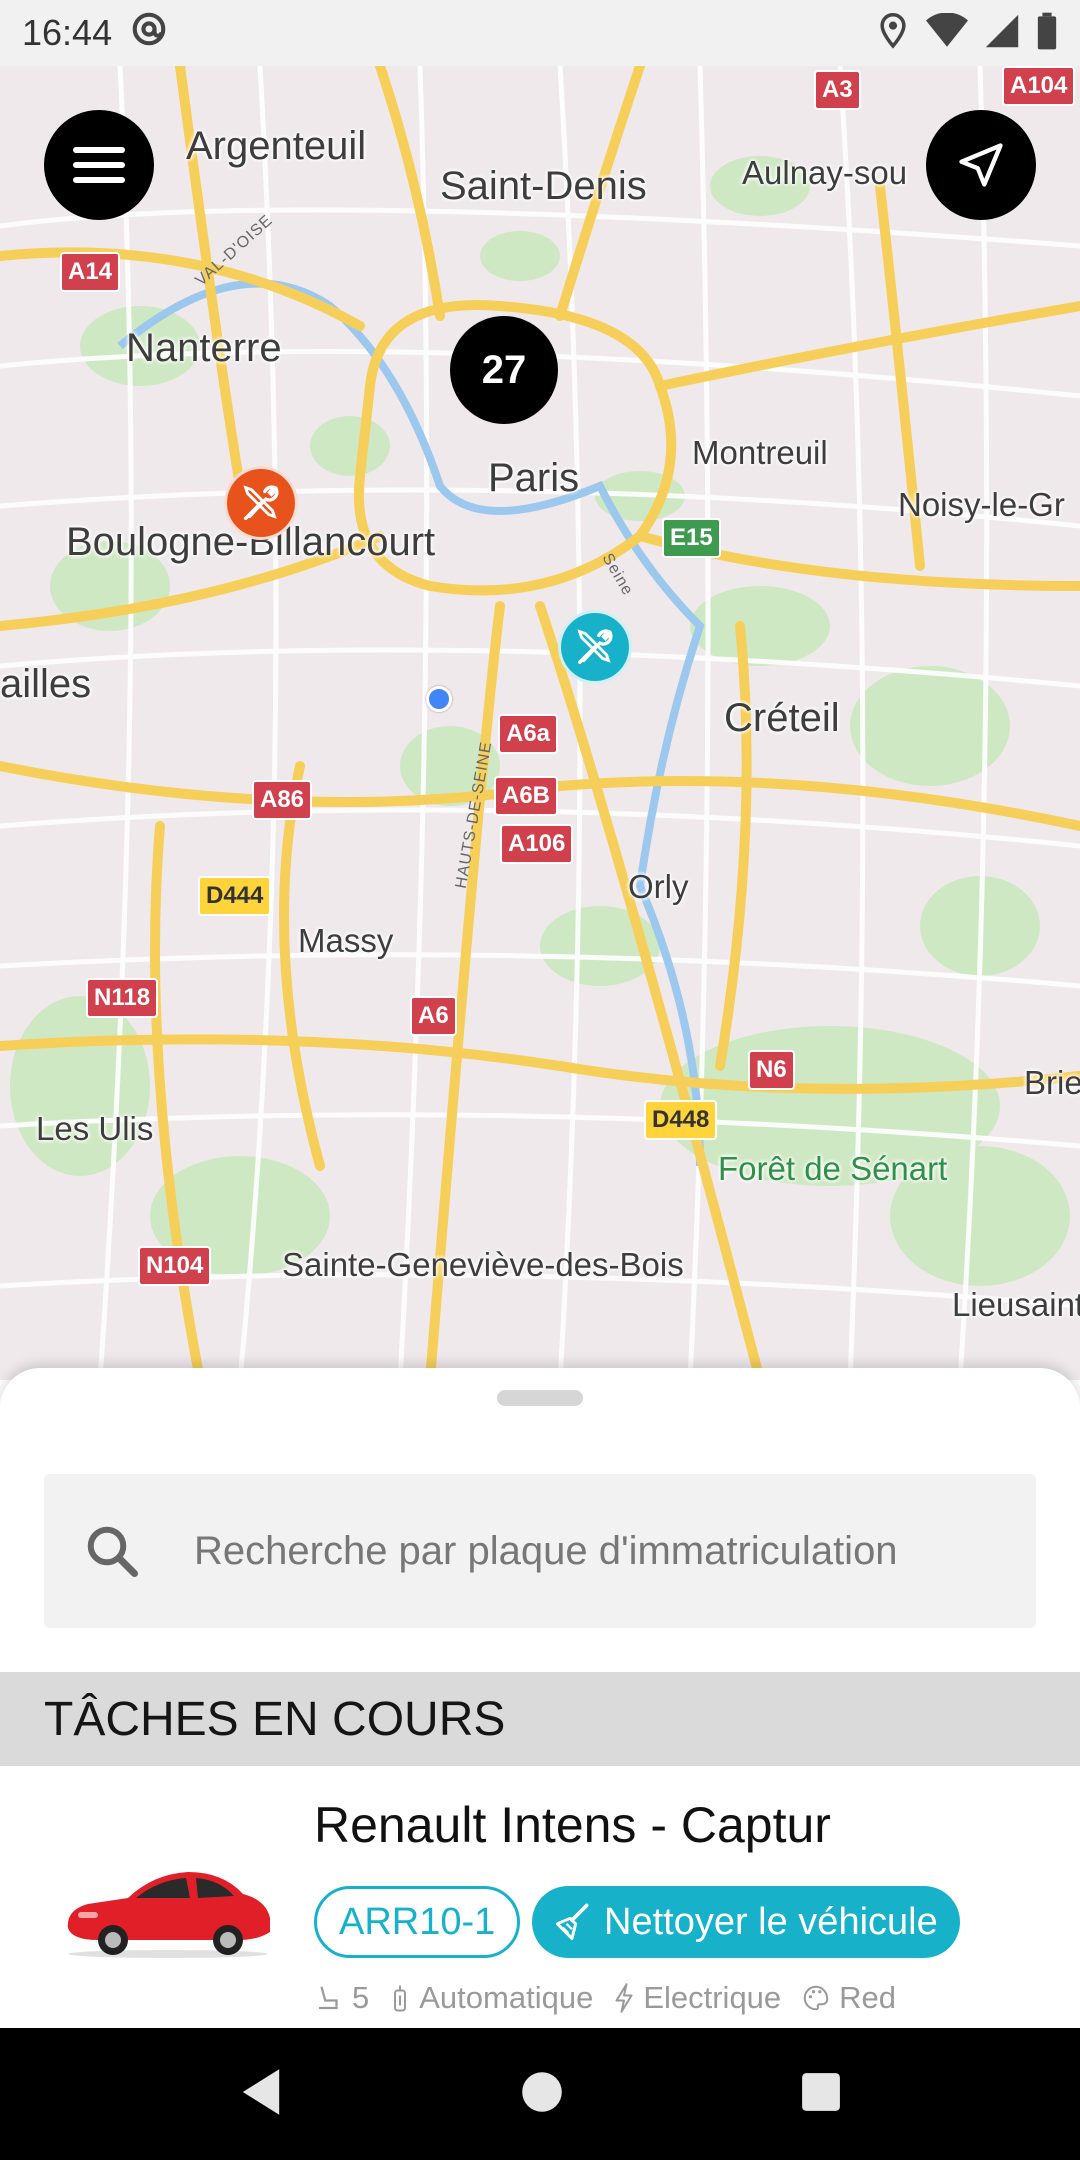  I want to click on plate-search-input: Recherche par plaque d'immatriculation, so click(540, 1551).